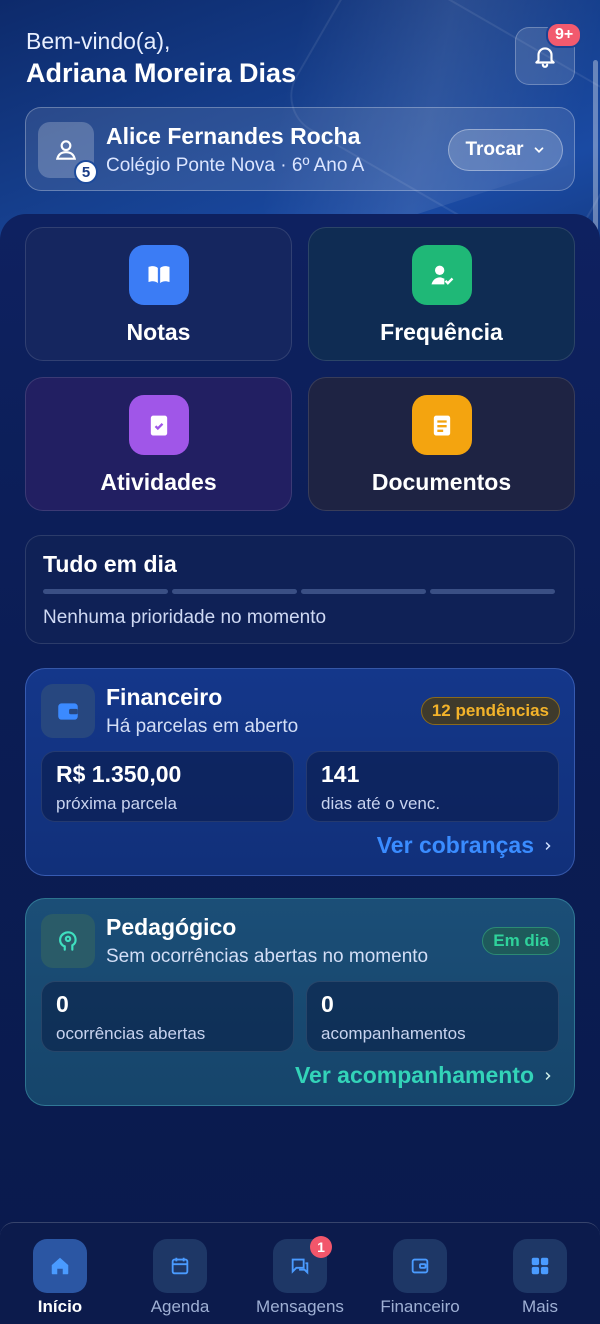  Describe the element at coordinates (490, 711) in the screenshot. I see `pendencias-badge: 12 pendências` at that location.